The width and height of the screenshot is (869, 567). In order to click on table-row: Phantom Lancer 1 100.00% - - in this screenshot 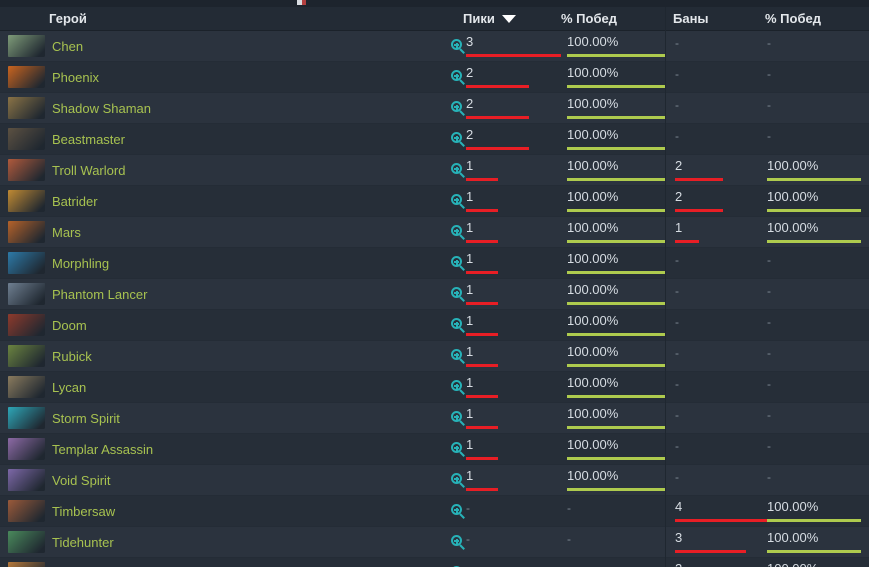, I will do `click(434, 294)`.